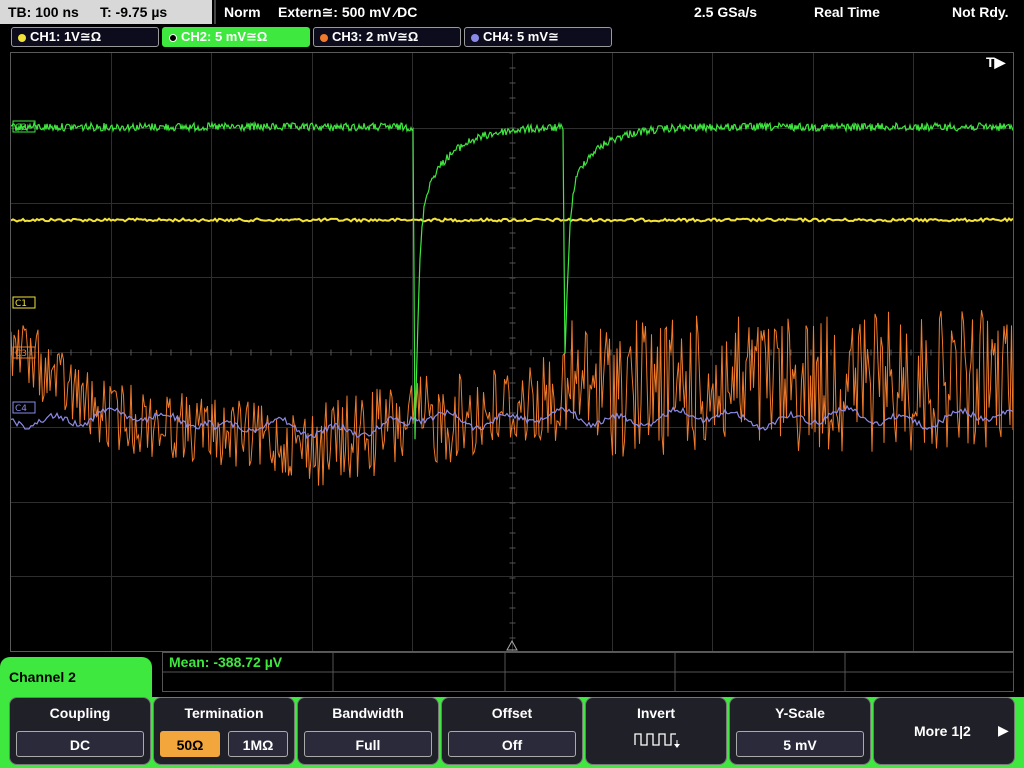 This screenshot has width=1024, height=768. What do you see at coordinates (847, 12) in the screenshot?
I see `acquisition-mode: Real Time` at bounding box center [847, 12].